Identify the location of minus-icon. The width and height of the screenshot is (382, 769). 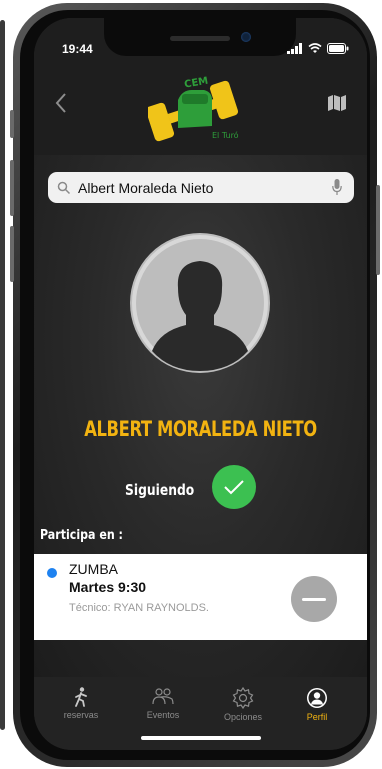
(314, 599).